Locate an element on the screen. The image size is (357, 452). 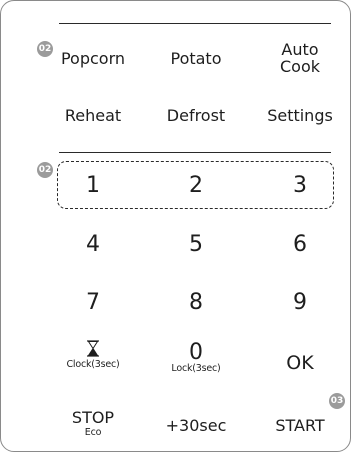
clock-sublabel: Clock(3sec) is located at coordinates (93, 364).